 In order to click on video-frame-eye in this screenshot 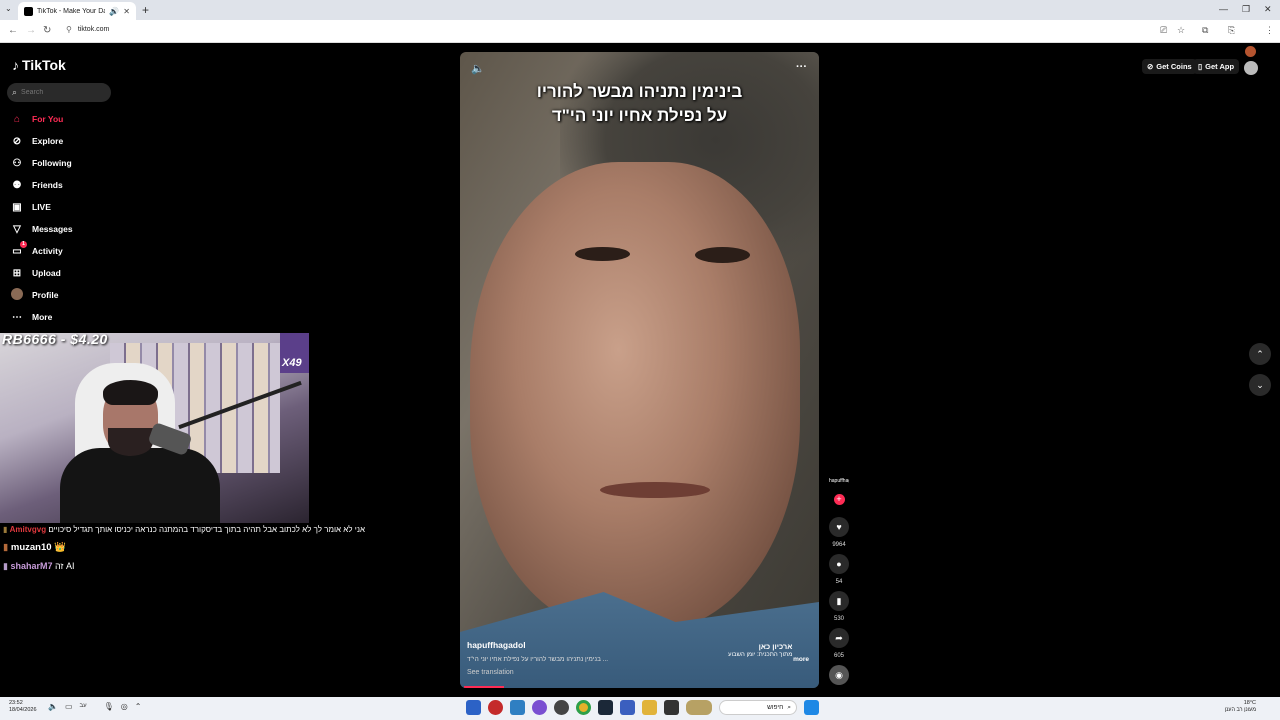, I will do `click(602, 254)`.